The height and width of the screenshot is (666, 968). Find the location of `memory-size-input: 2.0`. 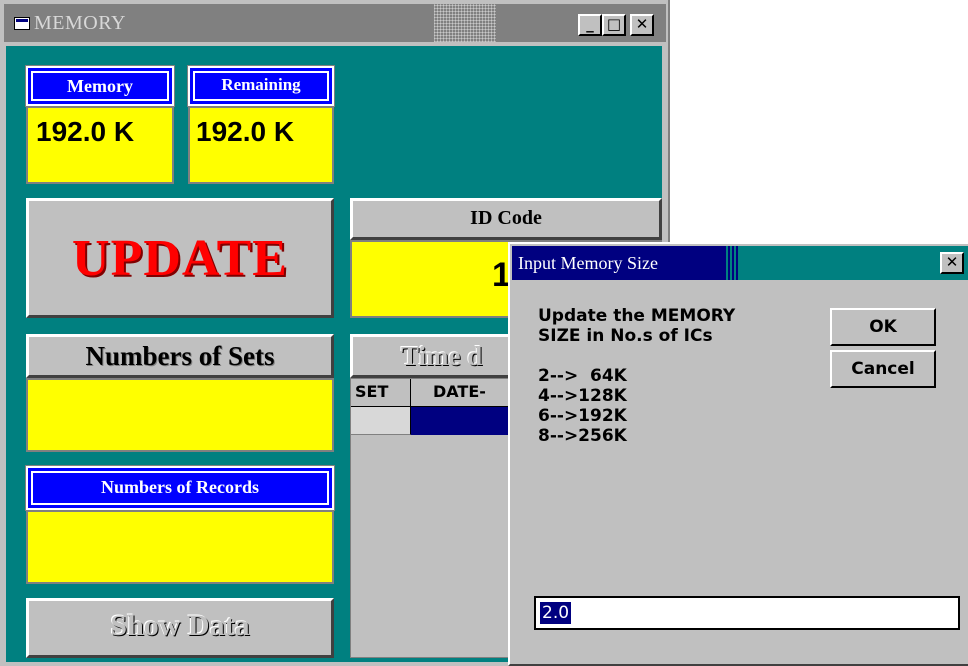

memory-size-input: 2.0 is located at coordinates (747, 613).